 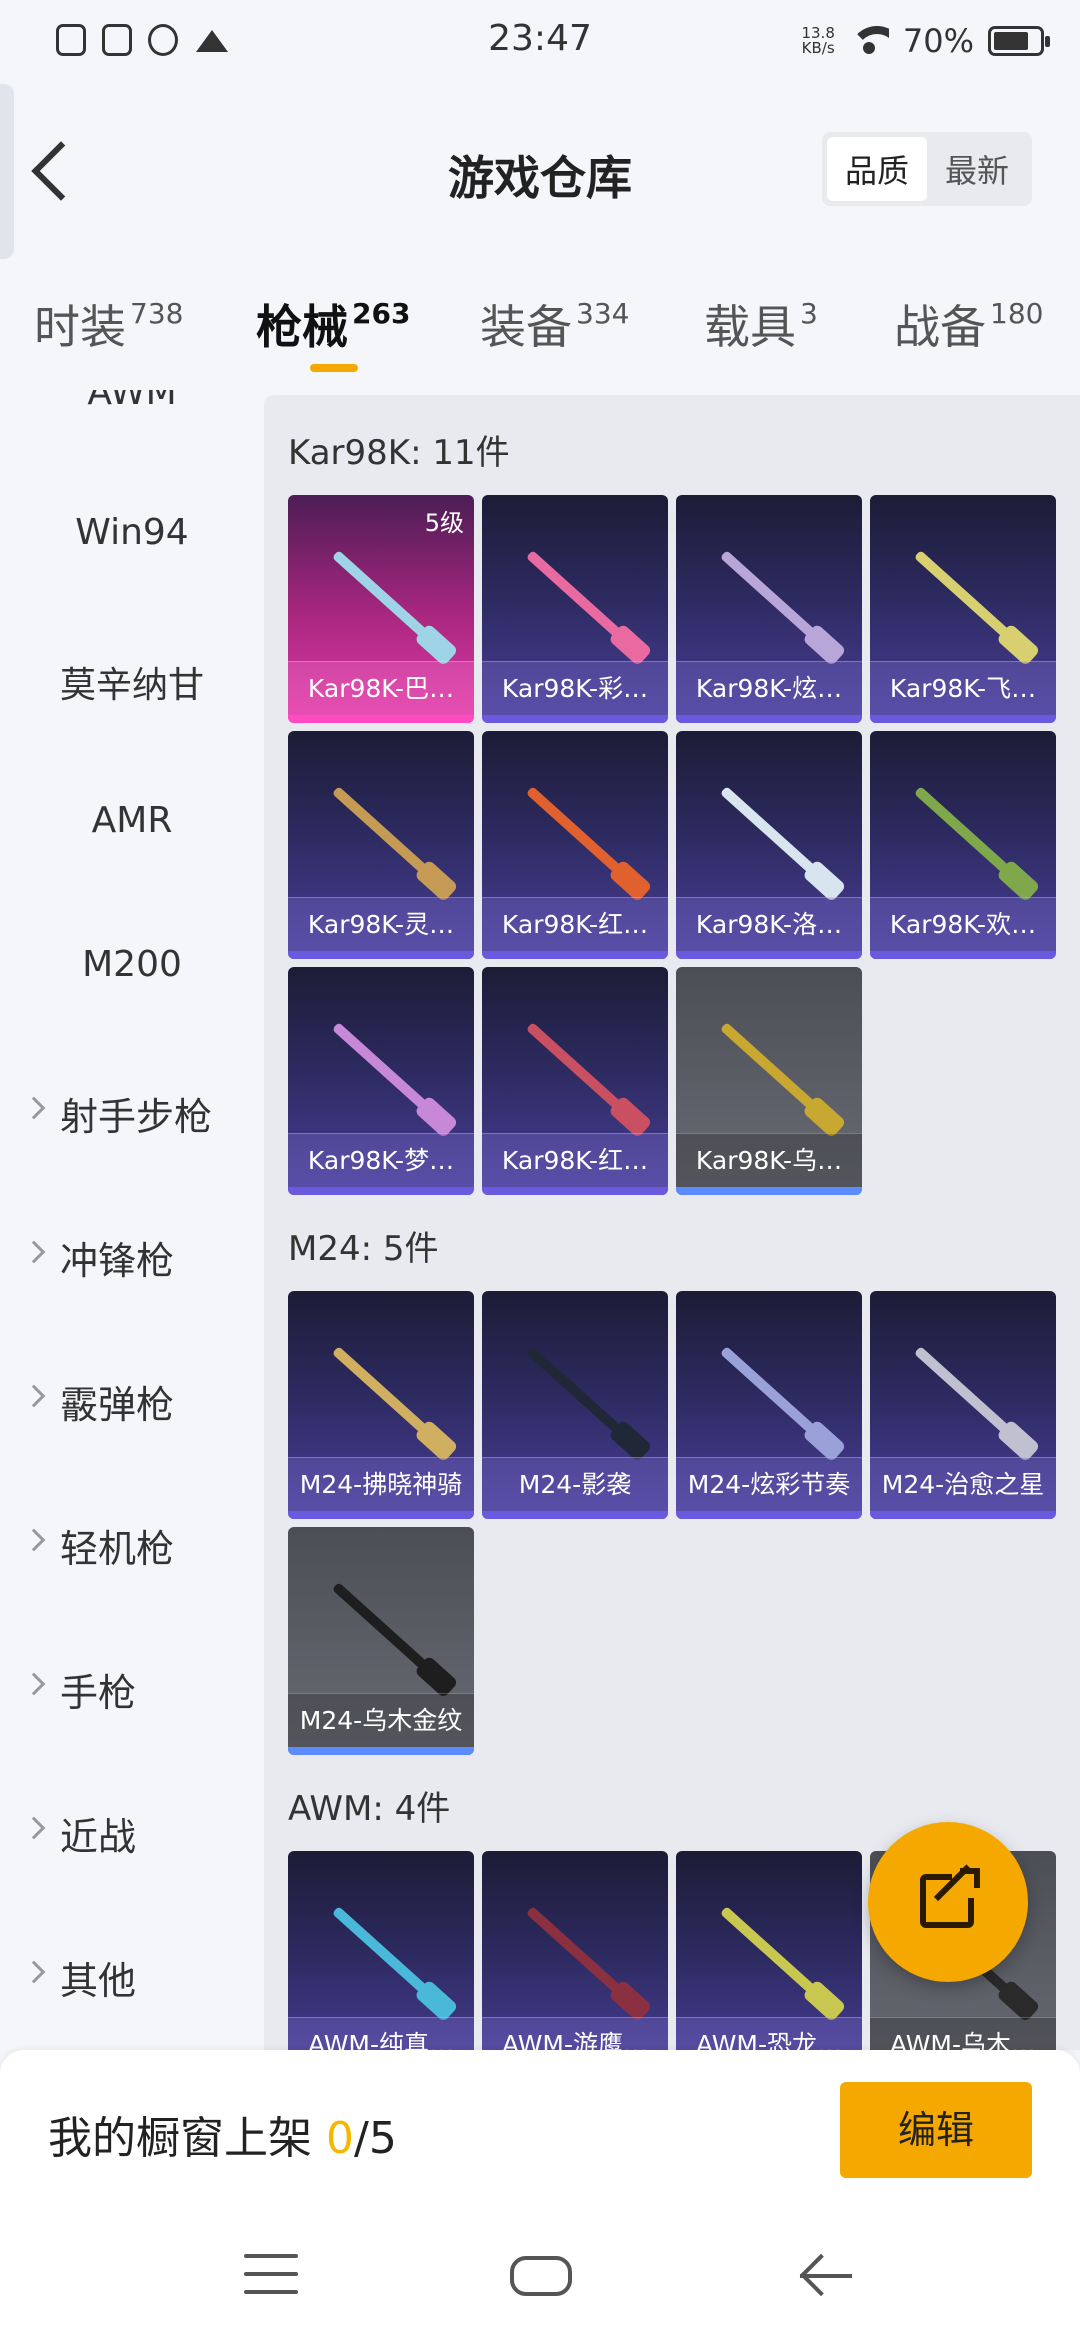 What do you see at coordinates (157, 313) in the screenshot?
I see `tab-count: 738` at bounding box center [157, 313].